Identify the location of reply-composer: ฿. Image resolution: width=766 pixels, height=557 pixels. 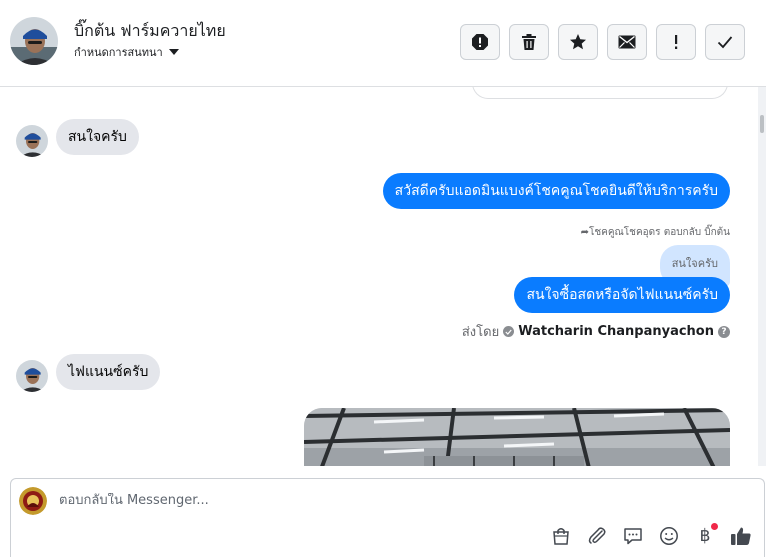
(387, 517).